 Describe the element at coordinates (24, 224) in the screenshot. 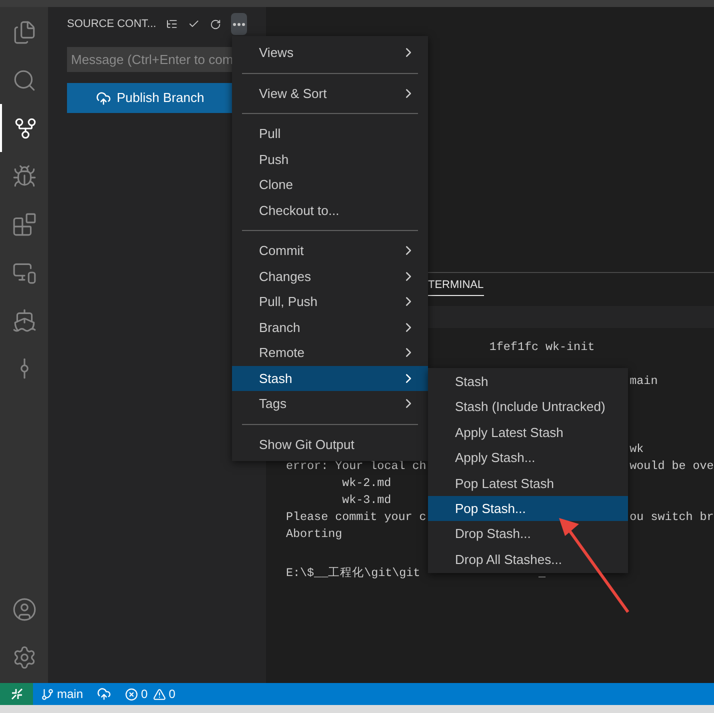

I see `blocks-icon` at that location.